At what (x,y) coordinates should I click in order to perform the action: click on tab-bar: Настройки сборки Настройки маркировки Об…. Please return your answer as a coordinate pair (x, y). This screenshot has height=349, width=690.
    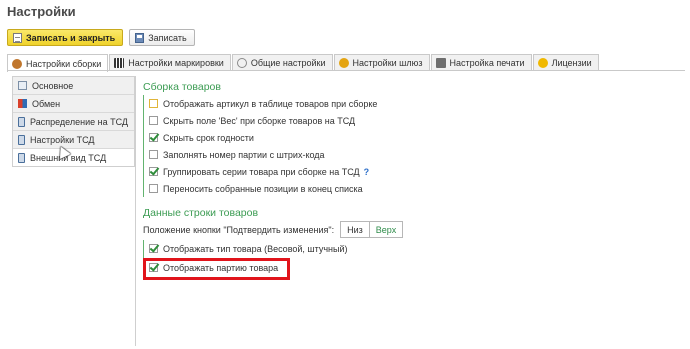
    Looking at the image, I should click on (303, 63).